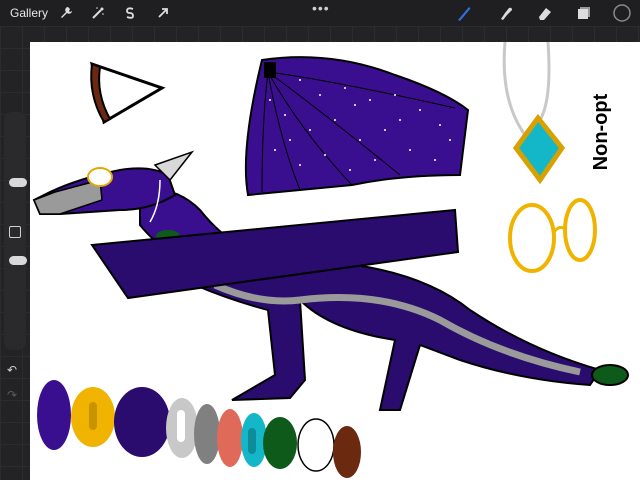  Describe the element at coordinates (357, 126) in the screenshot. I see `wing` at that location.